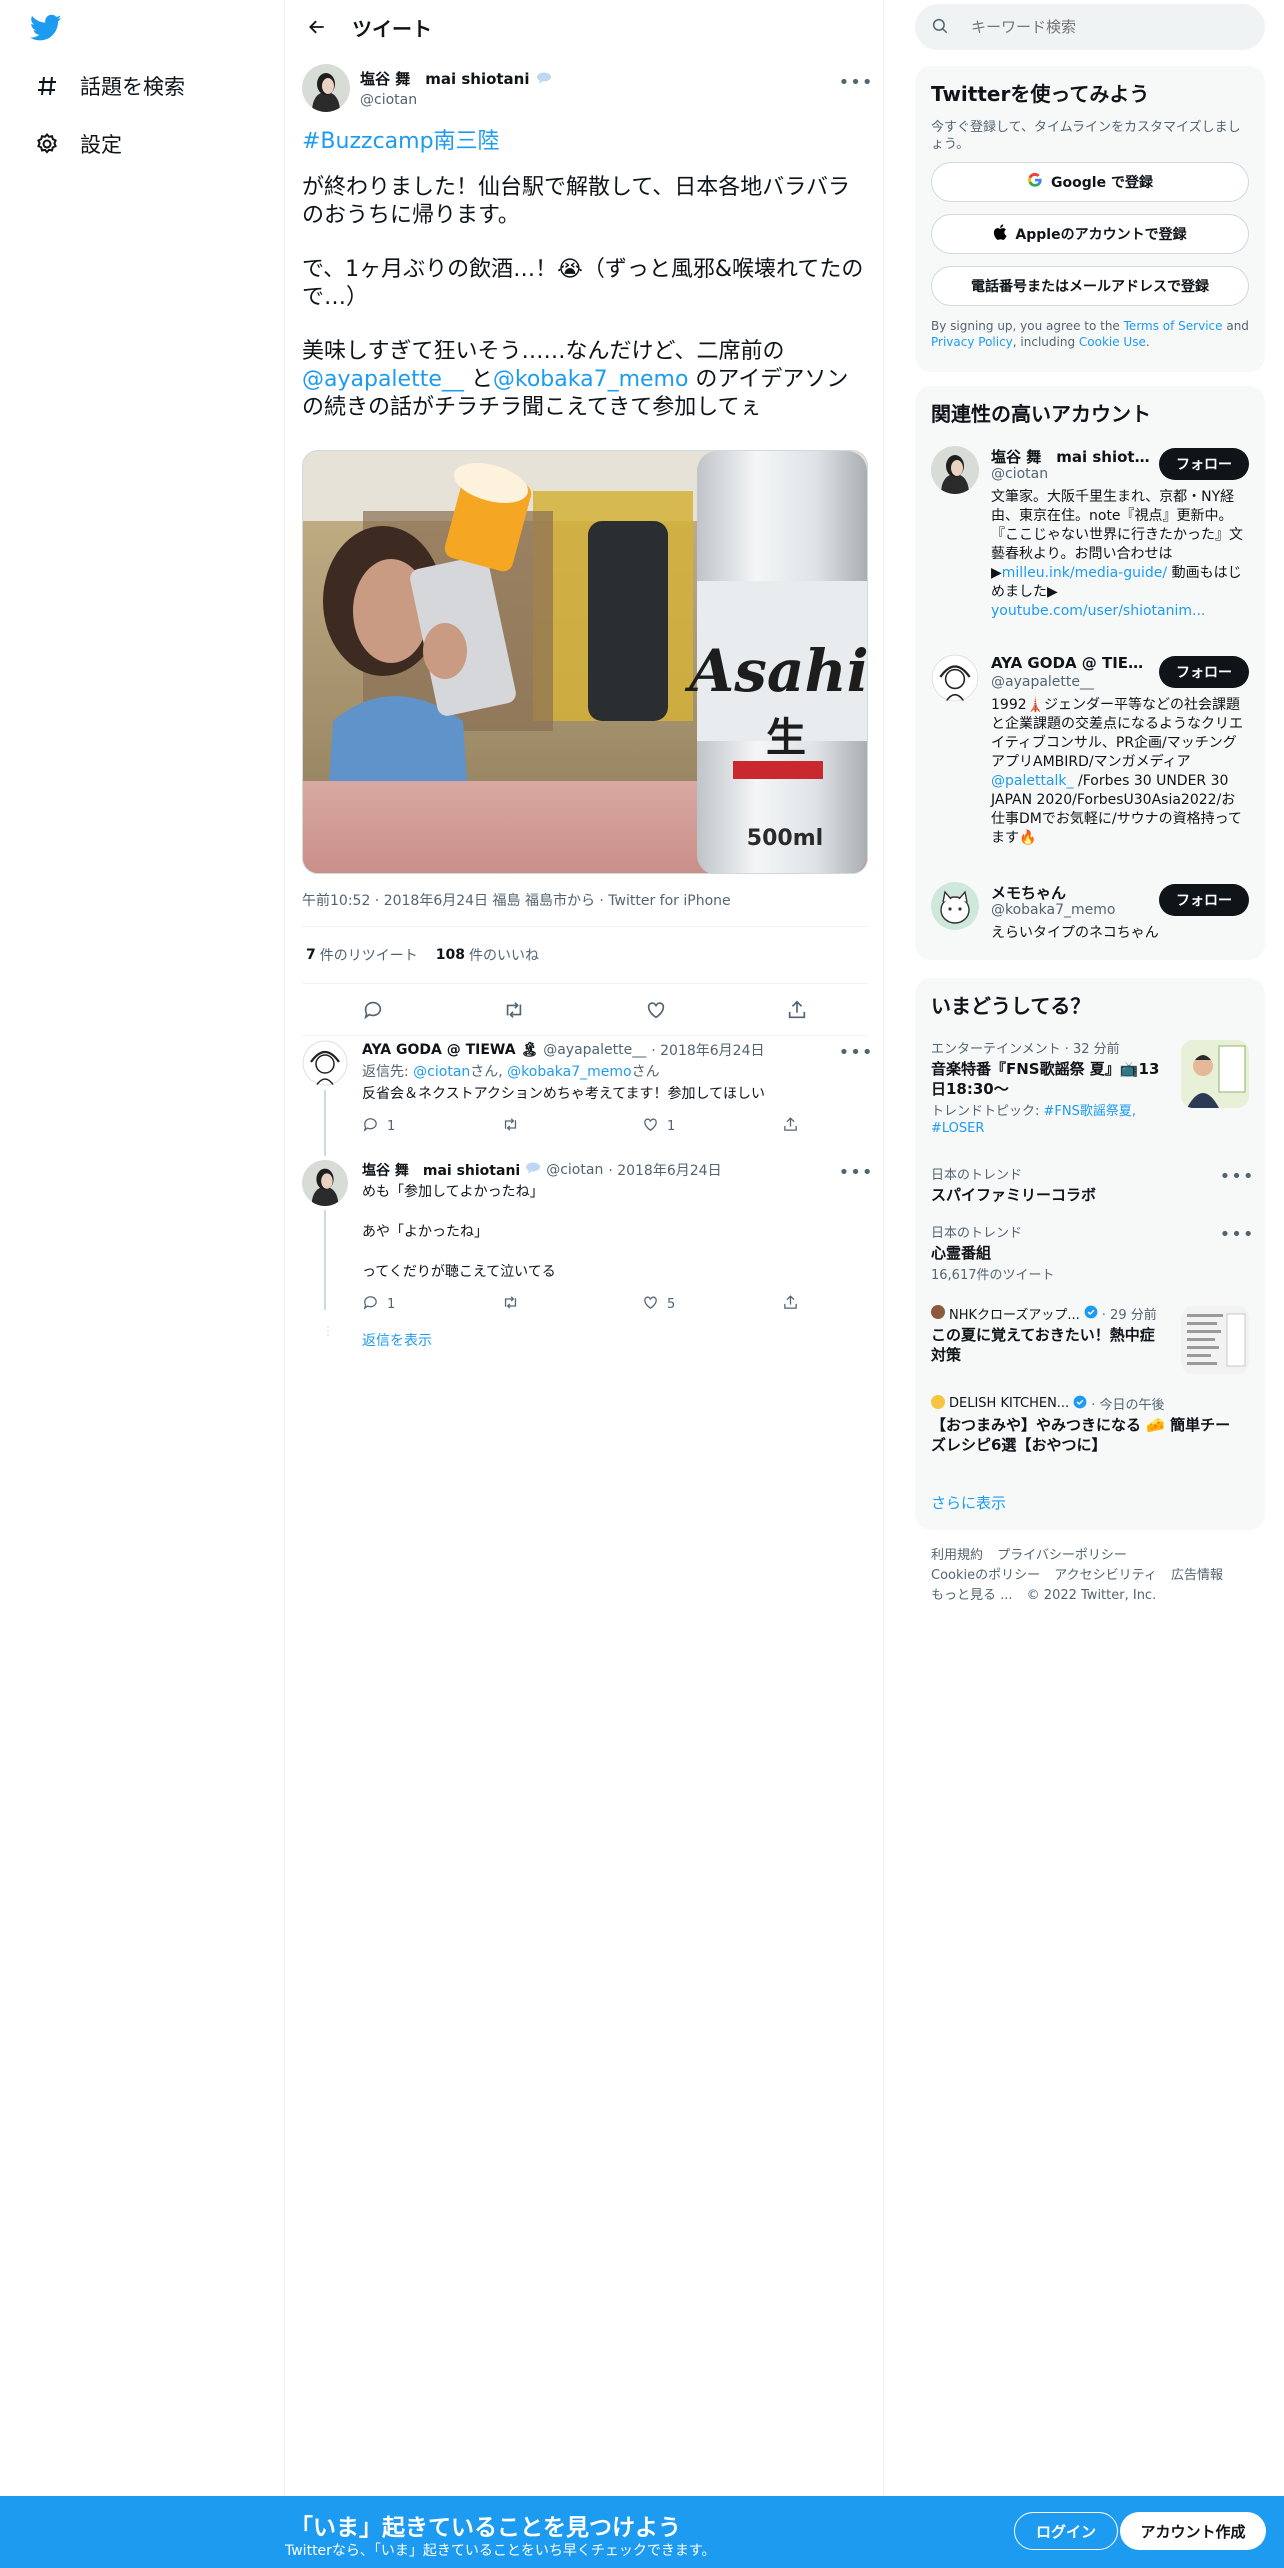 The image size is (1284, 2568). What do you see at coordinates (1071, 892) in the screenshot?
I see `account-name: メモちゃん` at bounding box center [1071, 892].